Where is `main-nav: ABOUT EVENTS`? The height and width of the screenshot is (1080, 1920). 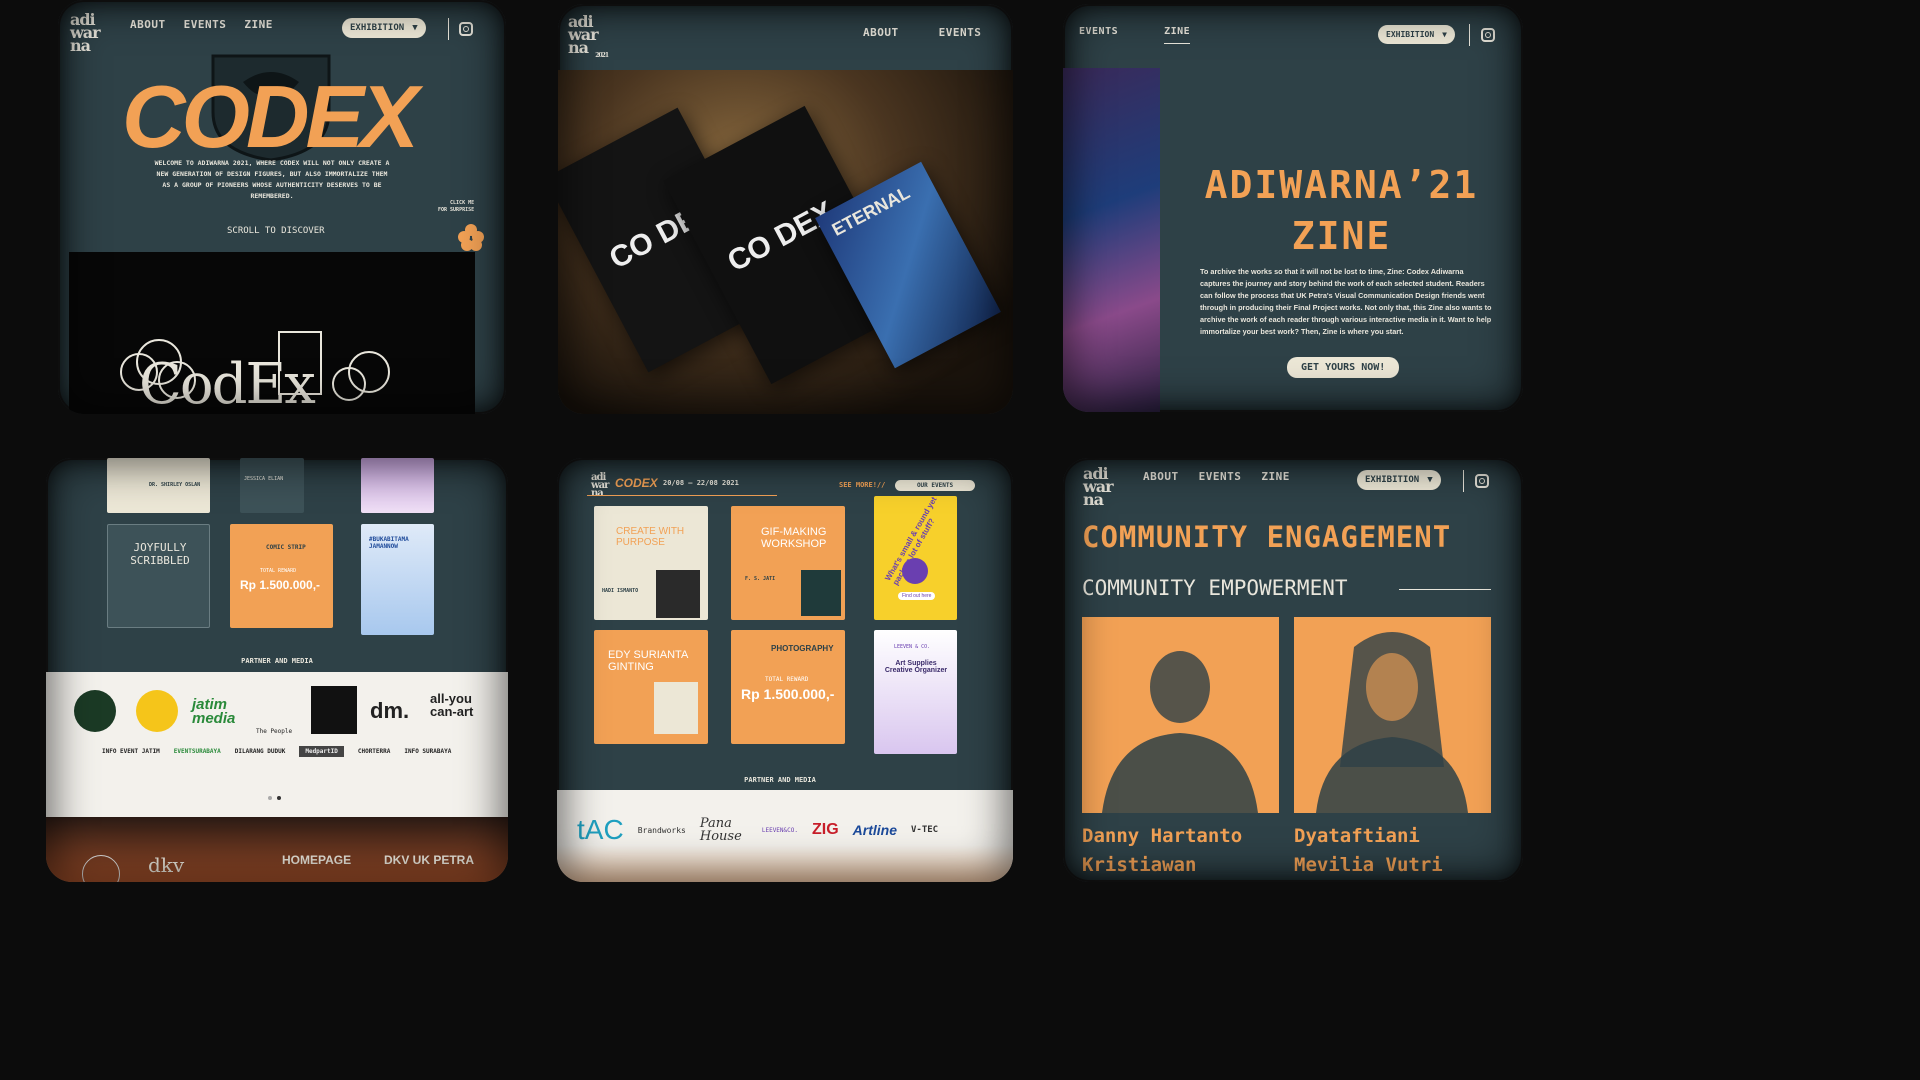
main-nav: ABOUT EVENTS is located at coordinates (922, 32).